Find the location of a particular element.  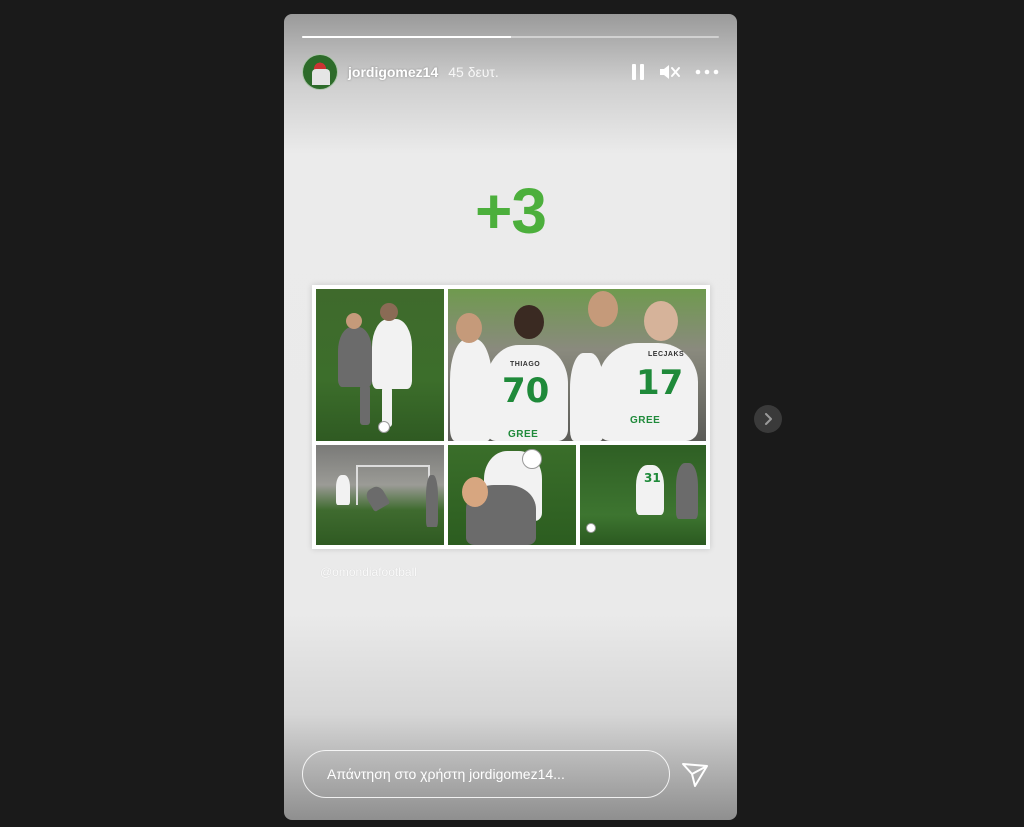

story-controls is located at coordinates (675, 72).